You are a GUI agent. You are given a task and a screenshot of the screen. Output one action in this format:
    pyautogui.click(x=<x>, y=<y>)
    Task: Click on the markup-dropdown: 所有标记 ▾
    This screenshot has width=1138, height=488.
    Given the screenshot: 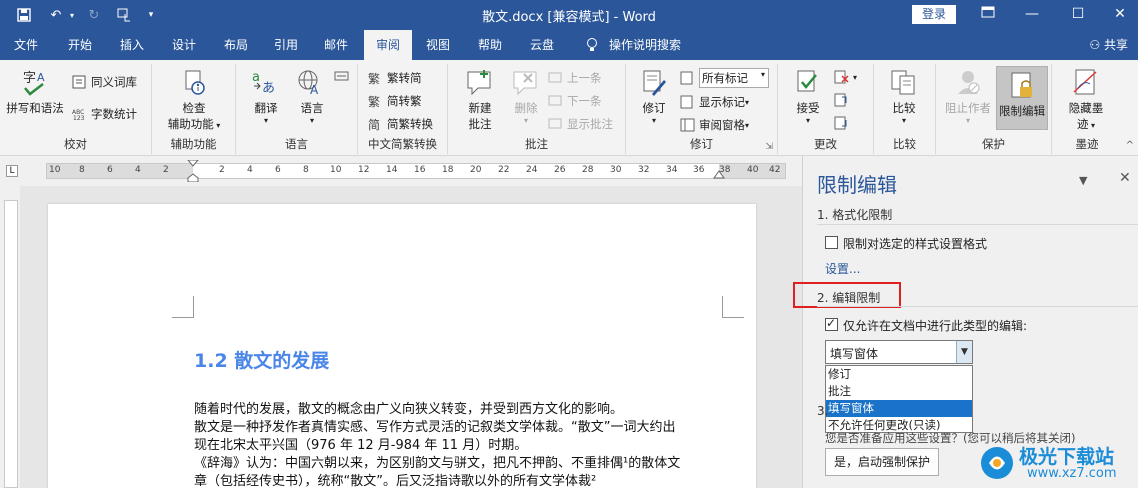 What is the action you would take?
    pyautogui.click(x=724, y=78)
    